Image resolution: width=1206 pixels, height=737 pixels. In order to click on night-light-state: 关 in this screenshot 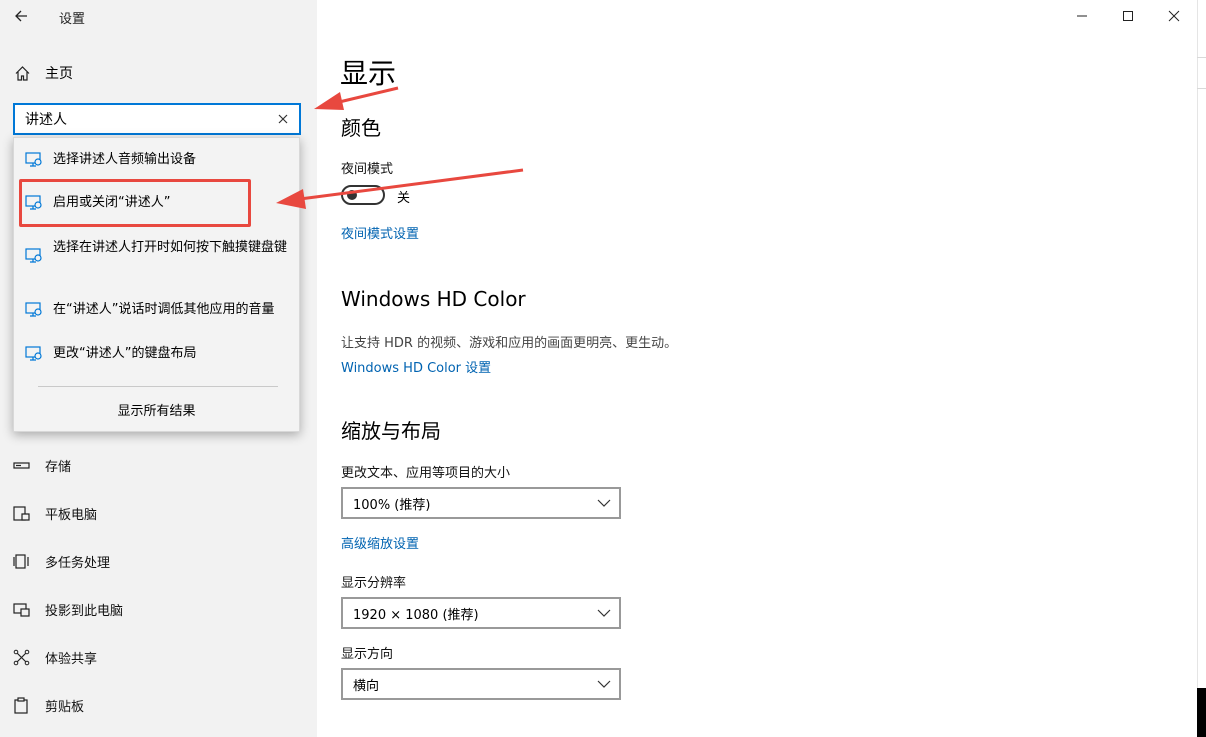, I will do `click(404, 198)`.